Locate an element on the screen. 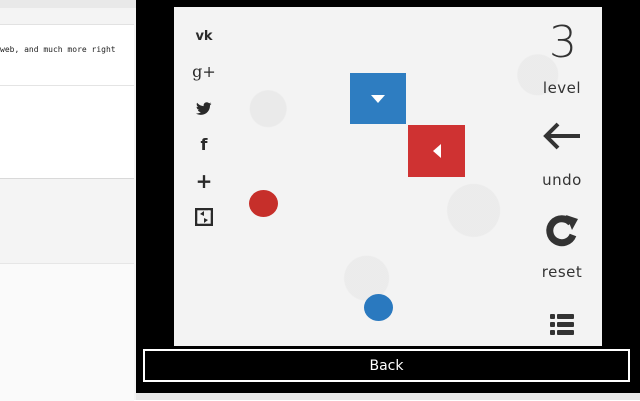 The image size is (640, 401). vk-icon: vk is located at coordinates (204, 36).